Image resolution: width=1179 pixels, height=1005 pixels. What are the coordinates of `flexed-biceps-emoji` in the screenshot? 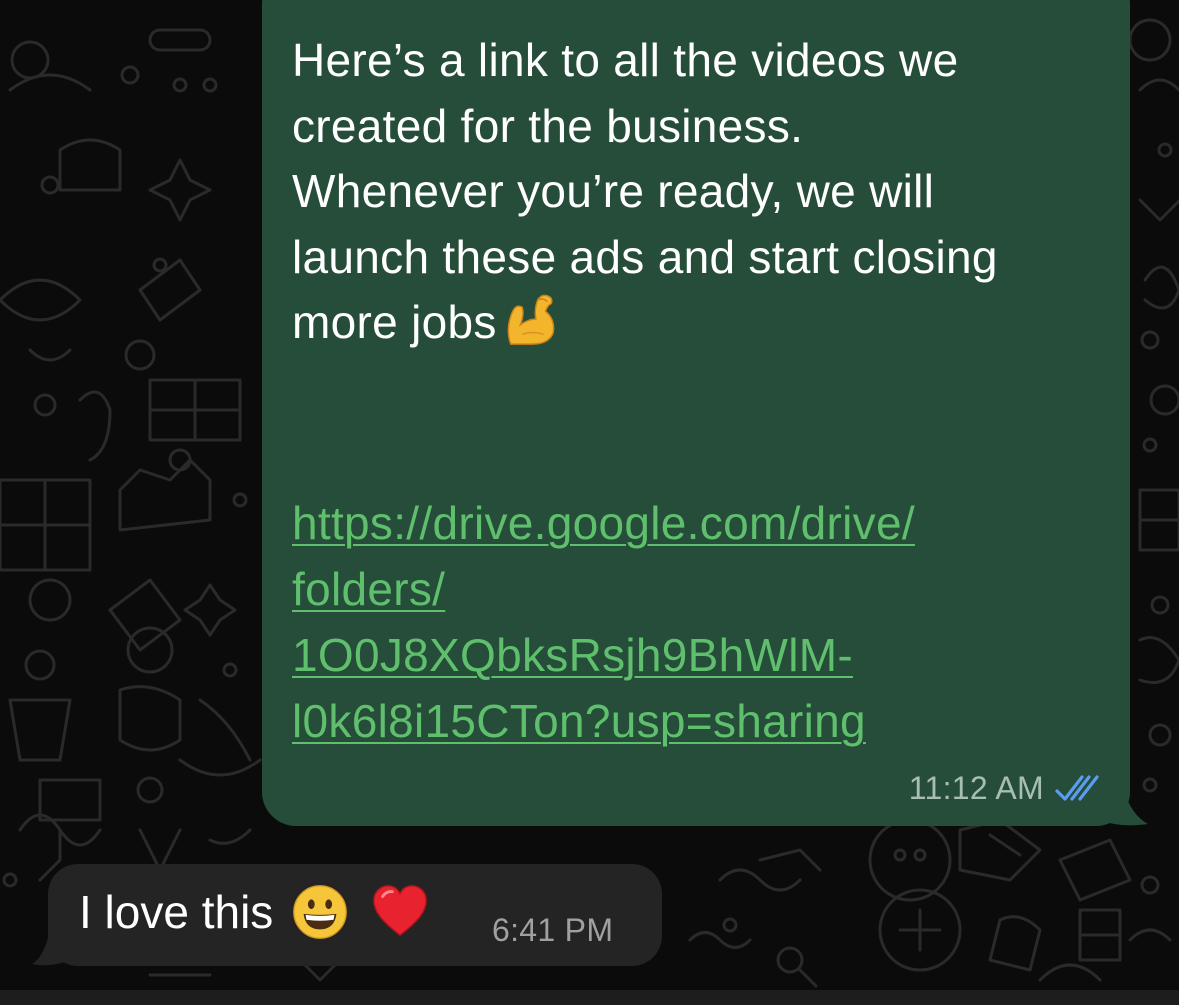 It's located at (530, 319).